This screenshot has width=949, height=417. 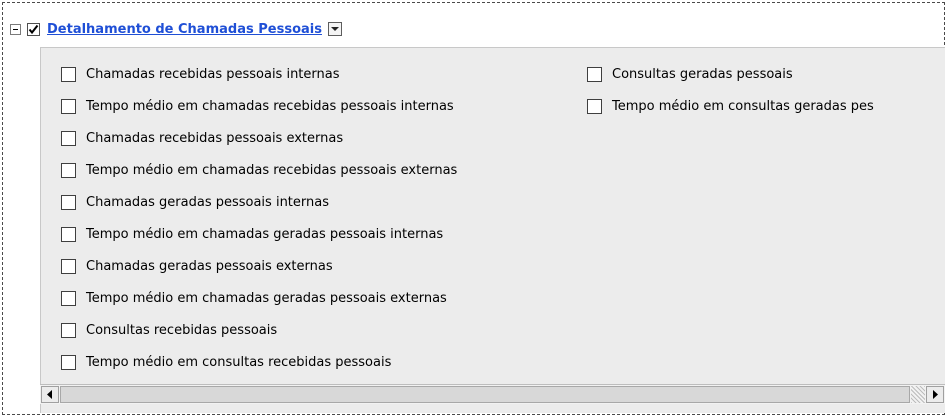 I want to click on option-row: Chamadas recebidas pessoais internas, so click(x=200, y=74).